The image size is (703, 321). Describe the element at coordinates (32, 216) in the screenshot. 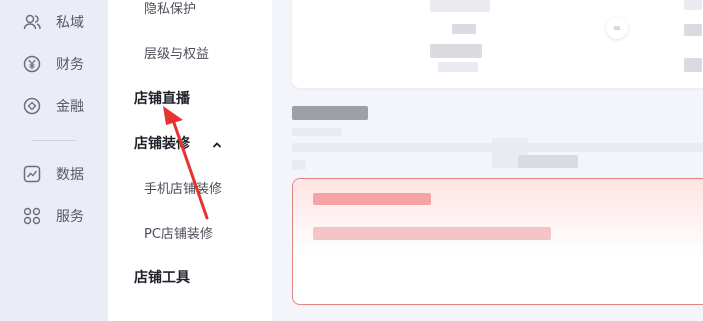

I see `grid-apps-icon` at that location.